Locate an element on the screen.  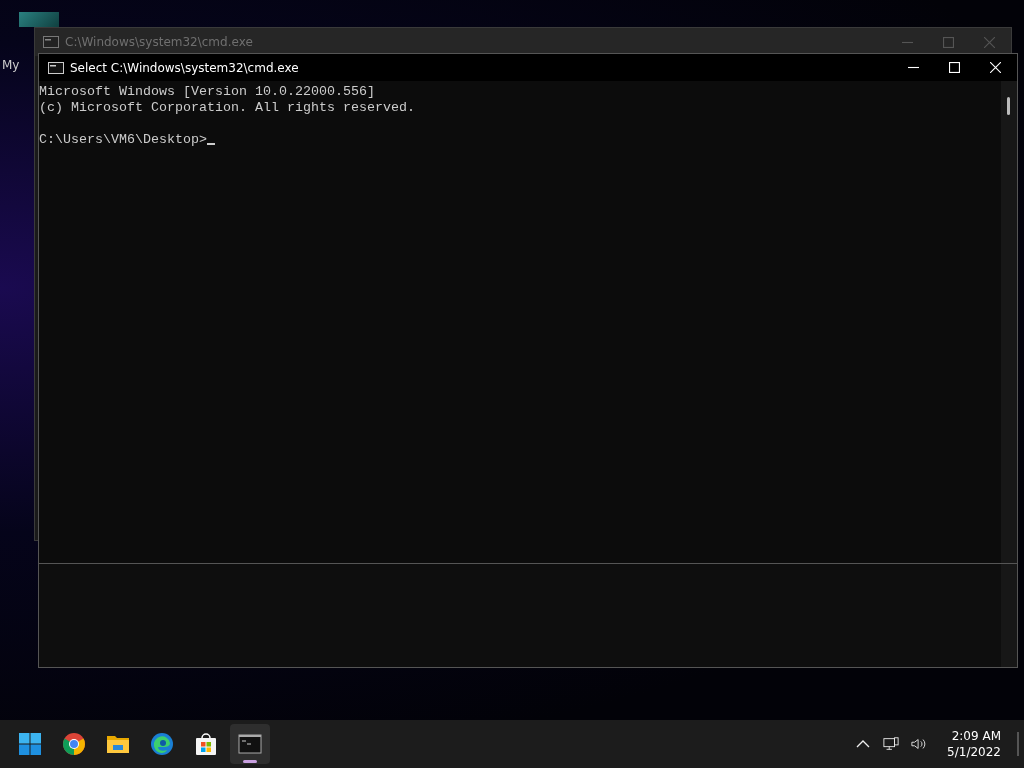
window-title: C:\Windows\system32\cmd.exe is located at coordinates (159, 42).